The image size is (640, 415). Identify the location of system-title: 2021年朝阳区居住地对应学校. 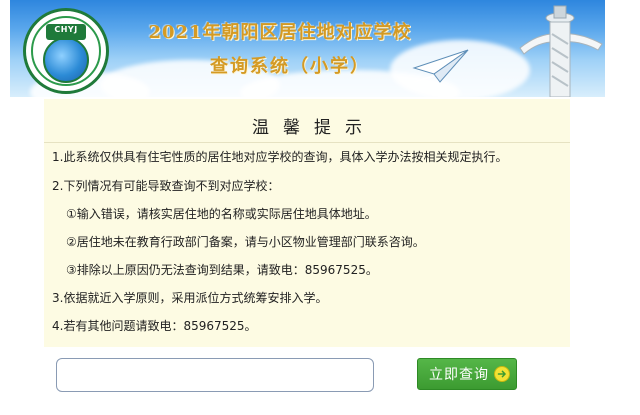
(280, 32).